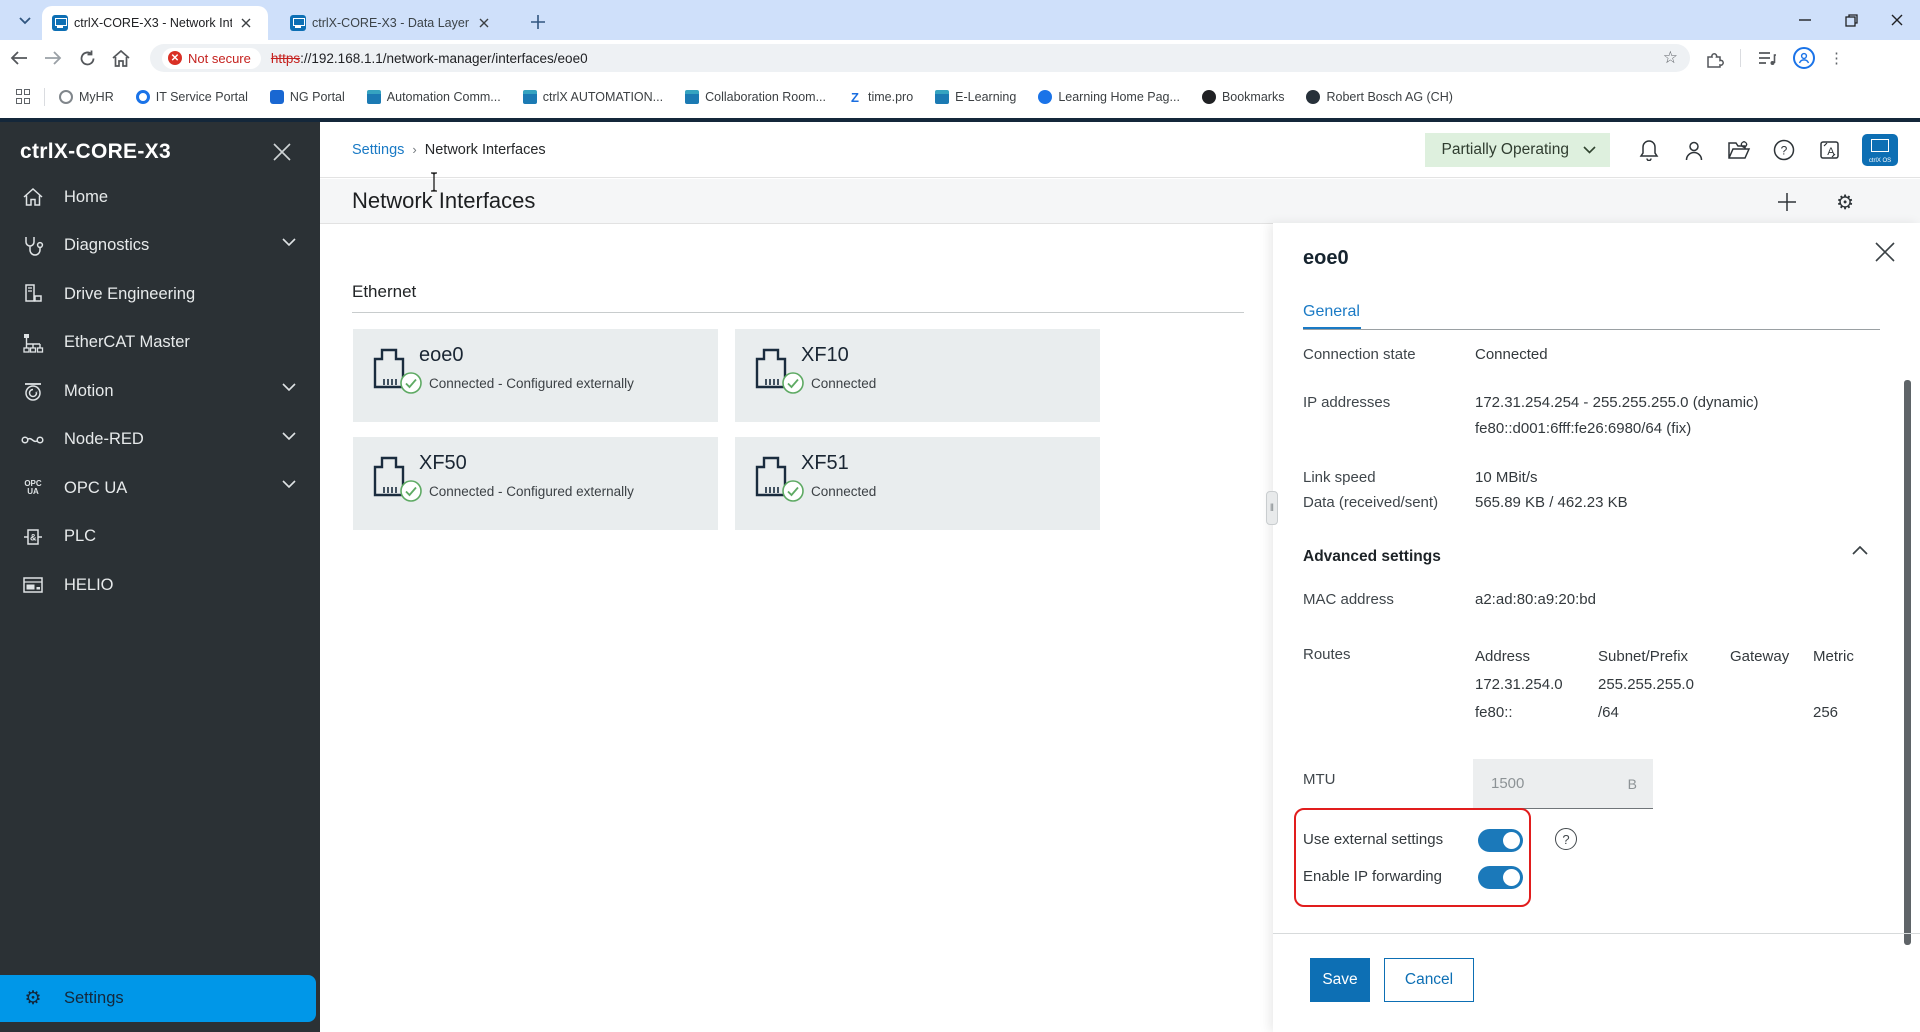 Image resolution: width=1920 pixels, height=1032 pixels. I want to click on ctrlx-os-logo: ctrlX OS, so click(1880, 150).